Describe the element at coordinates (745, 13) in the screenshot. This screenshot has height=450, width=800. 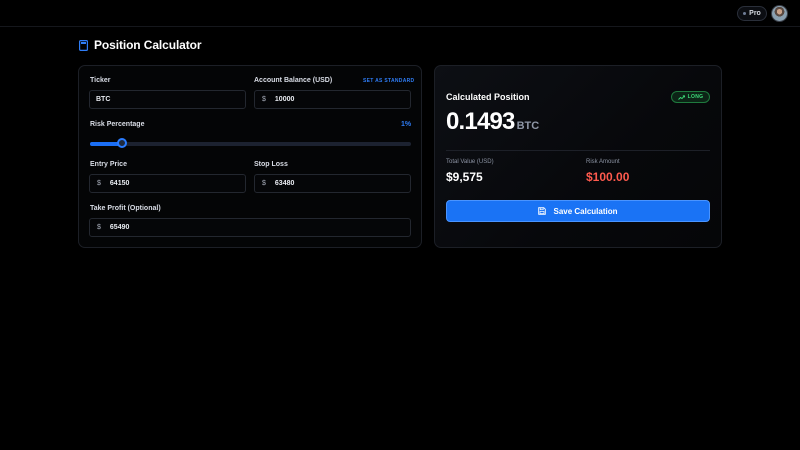
I see `status-dot-icon` at that location.